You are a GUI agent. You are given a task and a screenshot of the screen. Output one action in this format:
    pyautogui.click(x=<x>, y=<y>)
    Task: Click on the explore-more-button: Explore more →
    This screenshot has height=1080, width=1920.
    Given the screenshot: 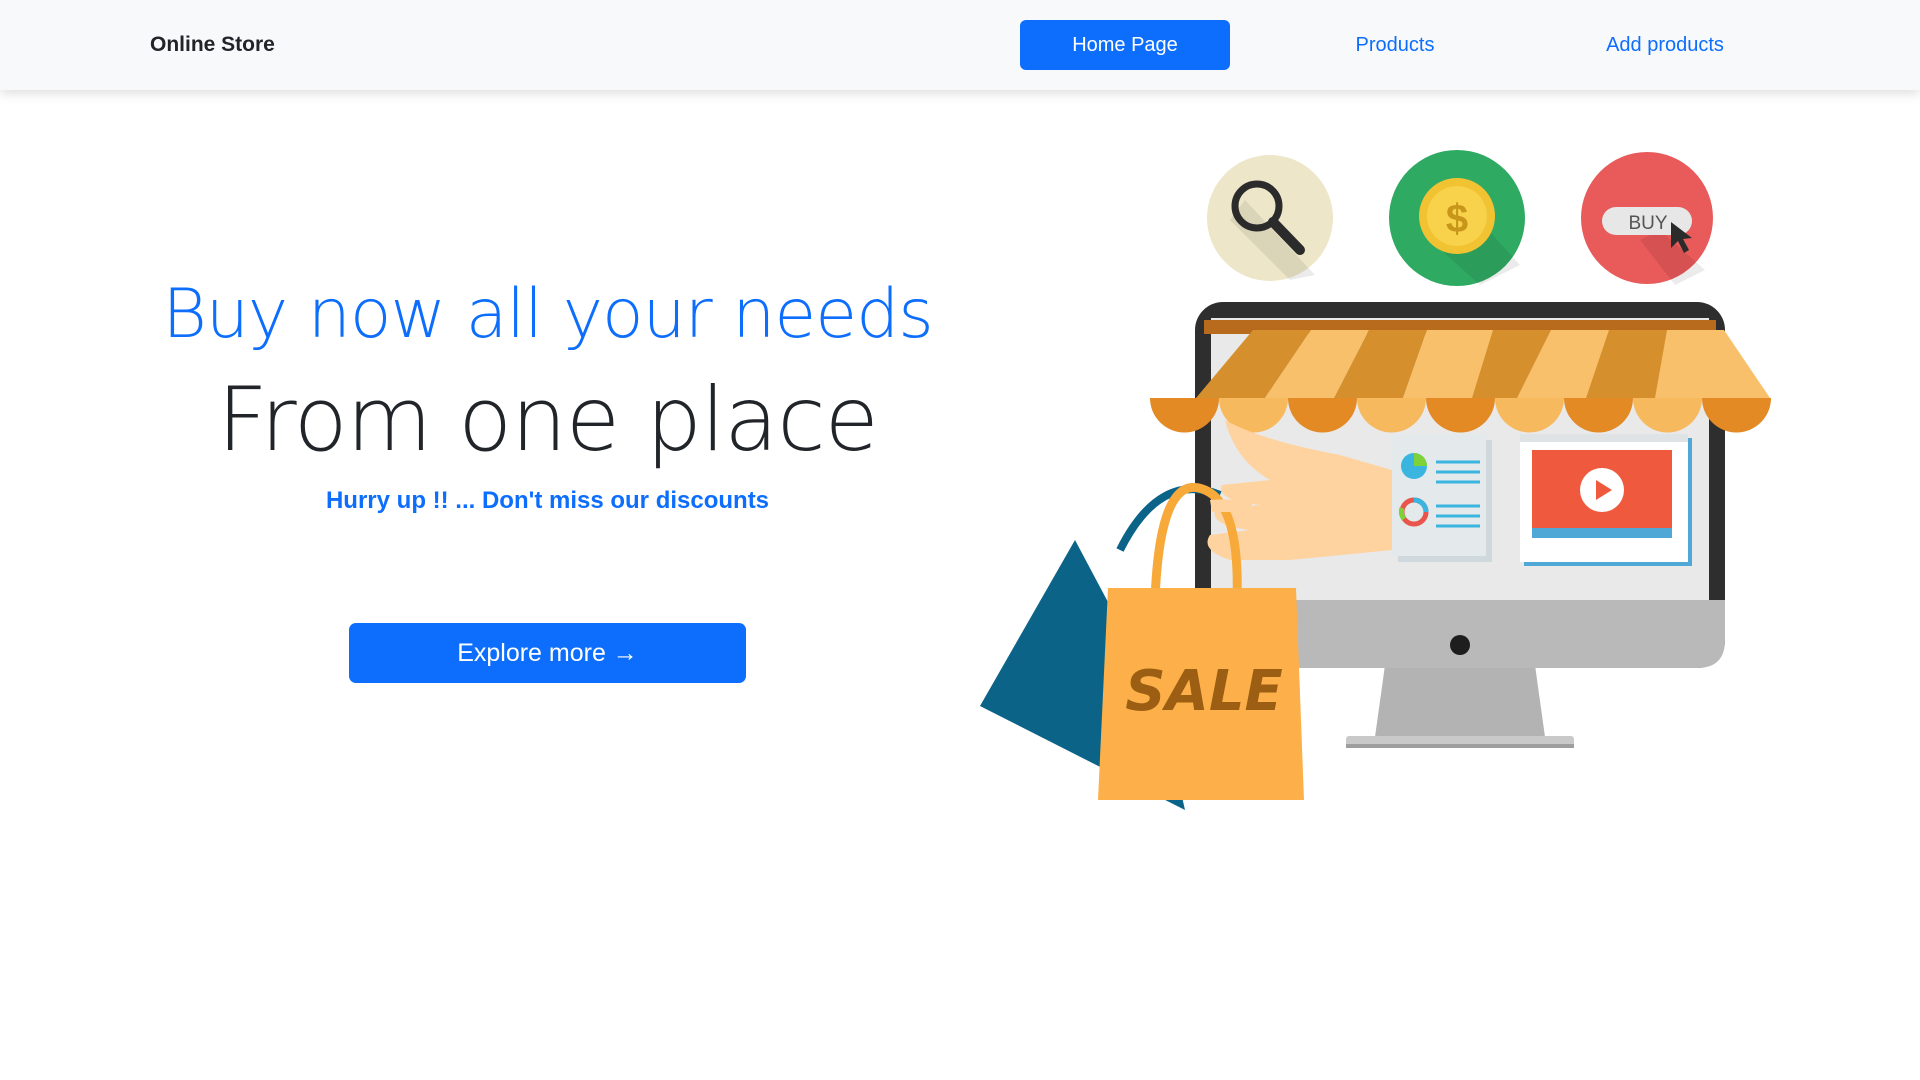 What is the action you would take?
    pyautogui.click(x=547, y=653)
    